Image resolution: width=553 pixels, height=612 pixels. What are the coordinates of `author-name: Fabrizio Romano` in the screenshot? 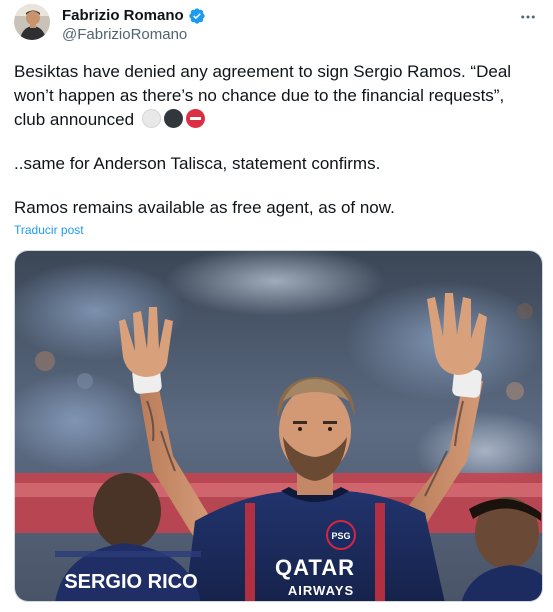 It's located at (123, 16).